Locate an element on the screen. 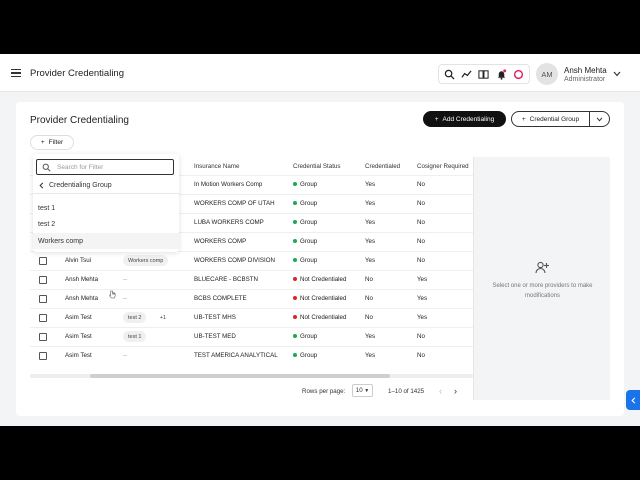  book-icon is located at coordinates (484, 74).